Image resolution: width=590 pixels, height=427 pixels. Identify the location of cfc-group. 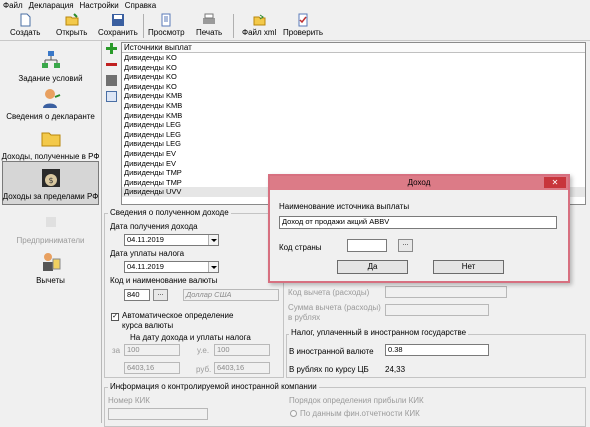
(345, 407).